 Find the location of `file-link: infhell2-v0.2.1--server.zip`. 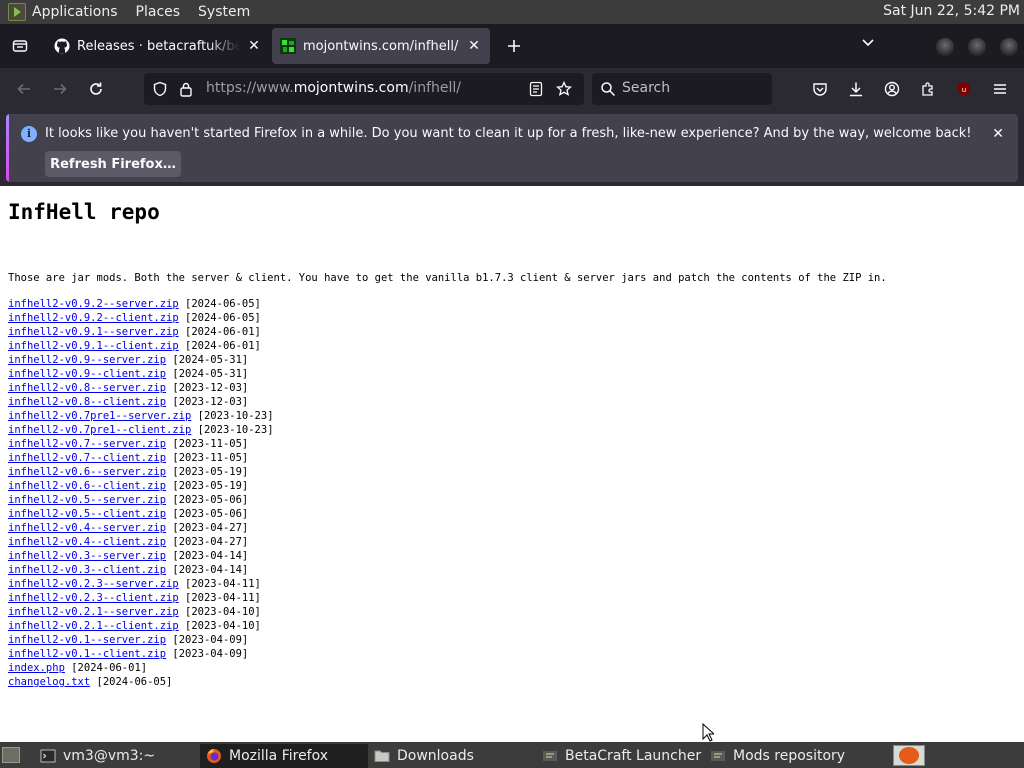

file-link: infhell2-v0.2.1--server.zip is located at coordinates (93, 612).